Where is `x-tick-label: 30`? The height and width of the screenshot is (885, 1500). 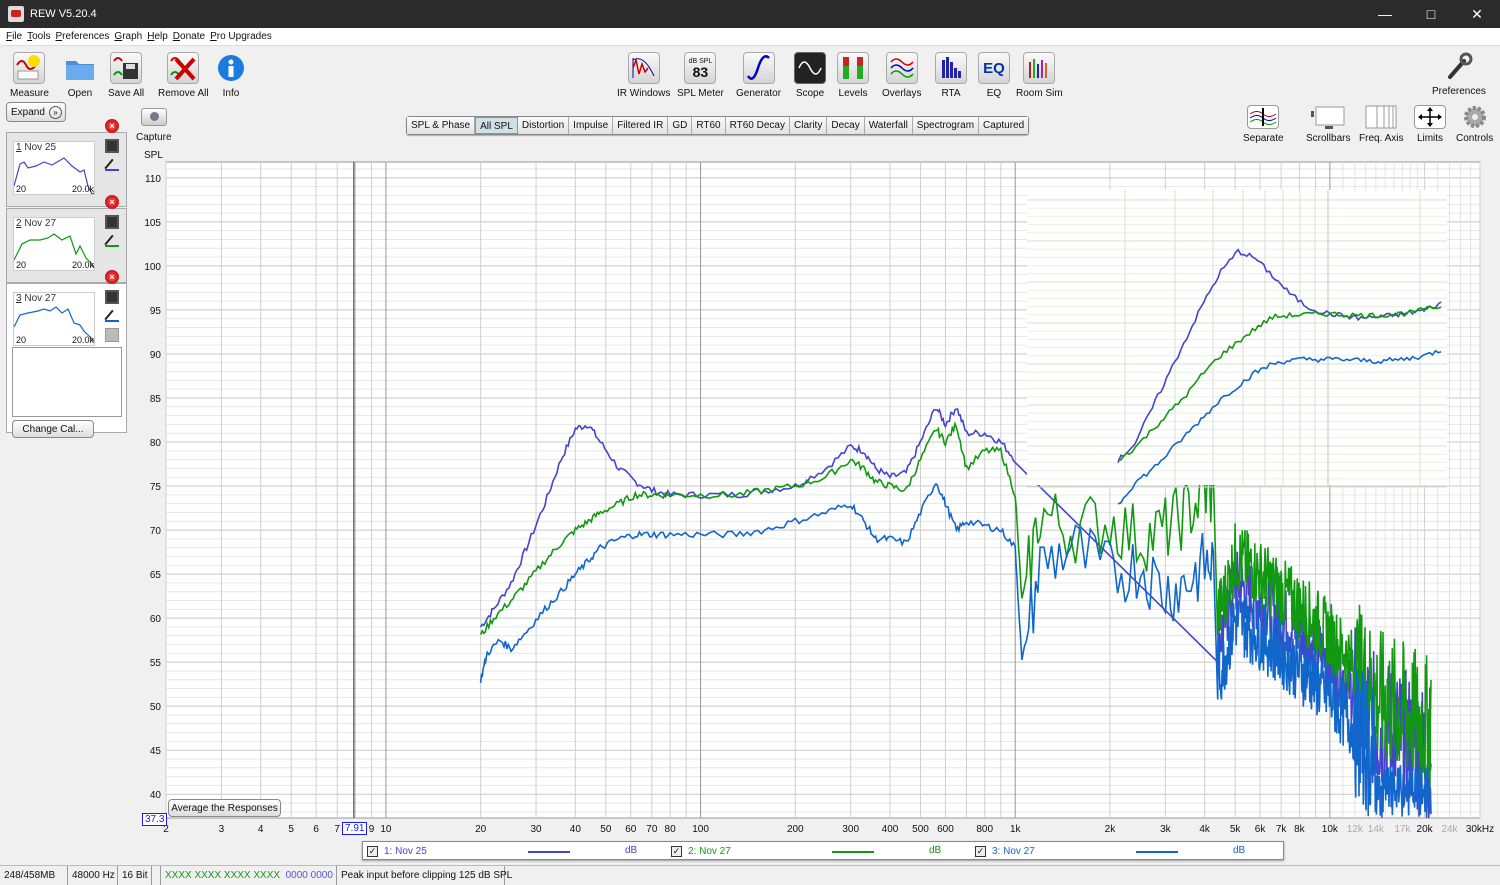 x-tick-label: 30 is located at coordinates (536, 829).